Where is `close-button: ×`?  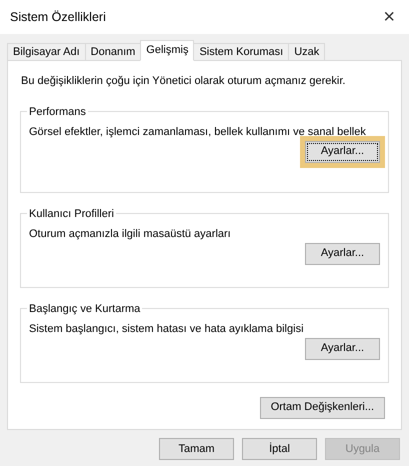
close-button: × is located at coordinates (389, 17).